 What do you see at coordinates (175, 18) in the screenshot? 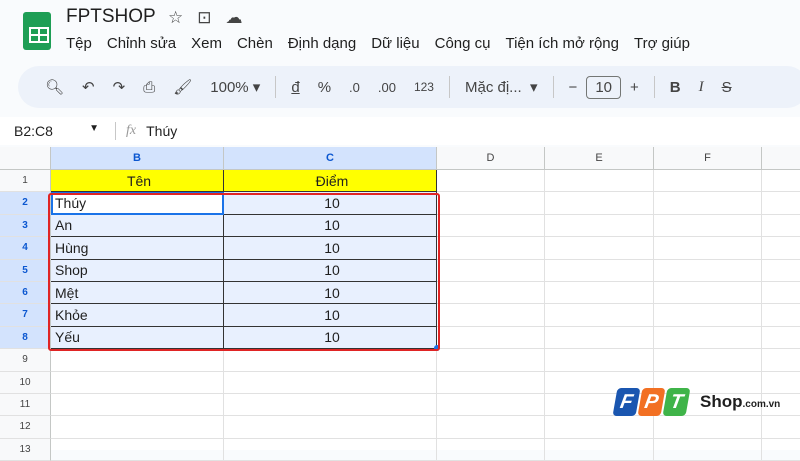
I see `star-icon: ☆` at bounding box center [175, 18].